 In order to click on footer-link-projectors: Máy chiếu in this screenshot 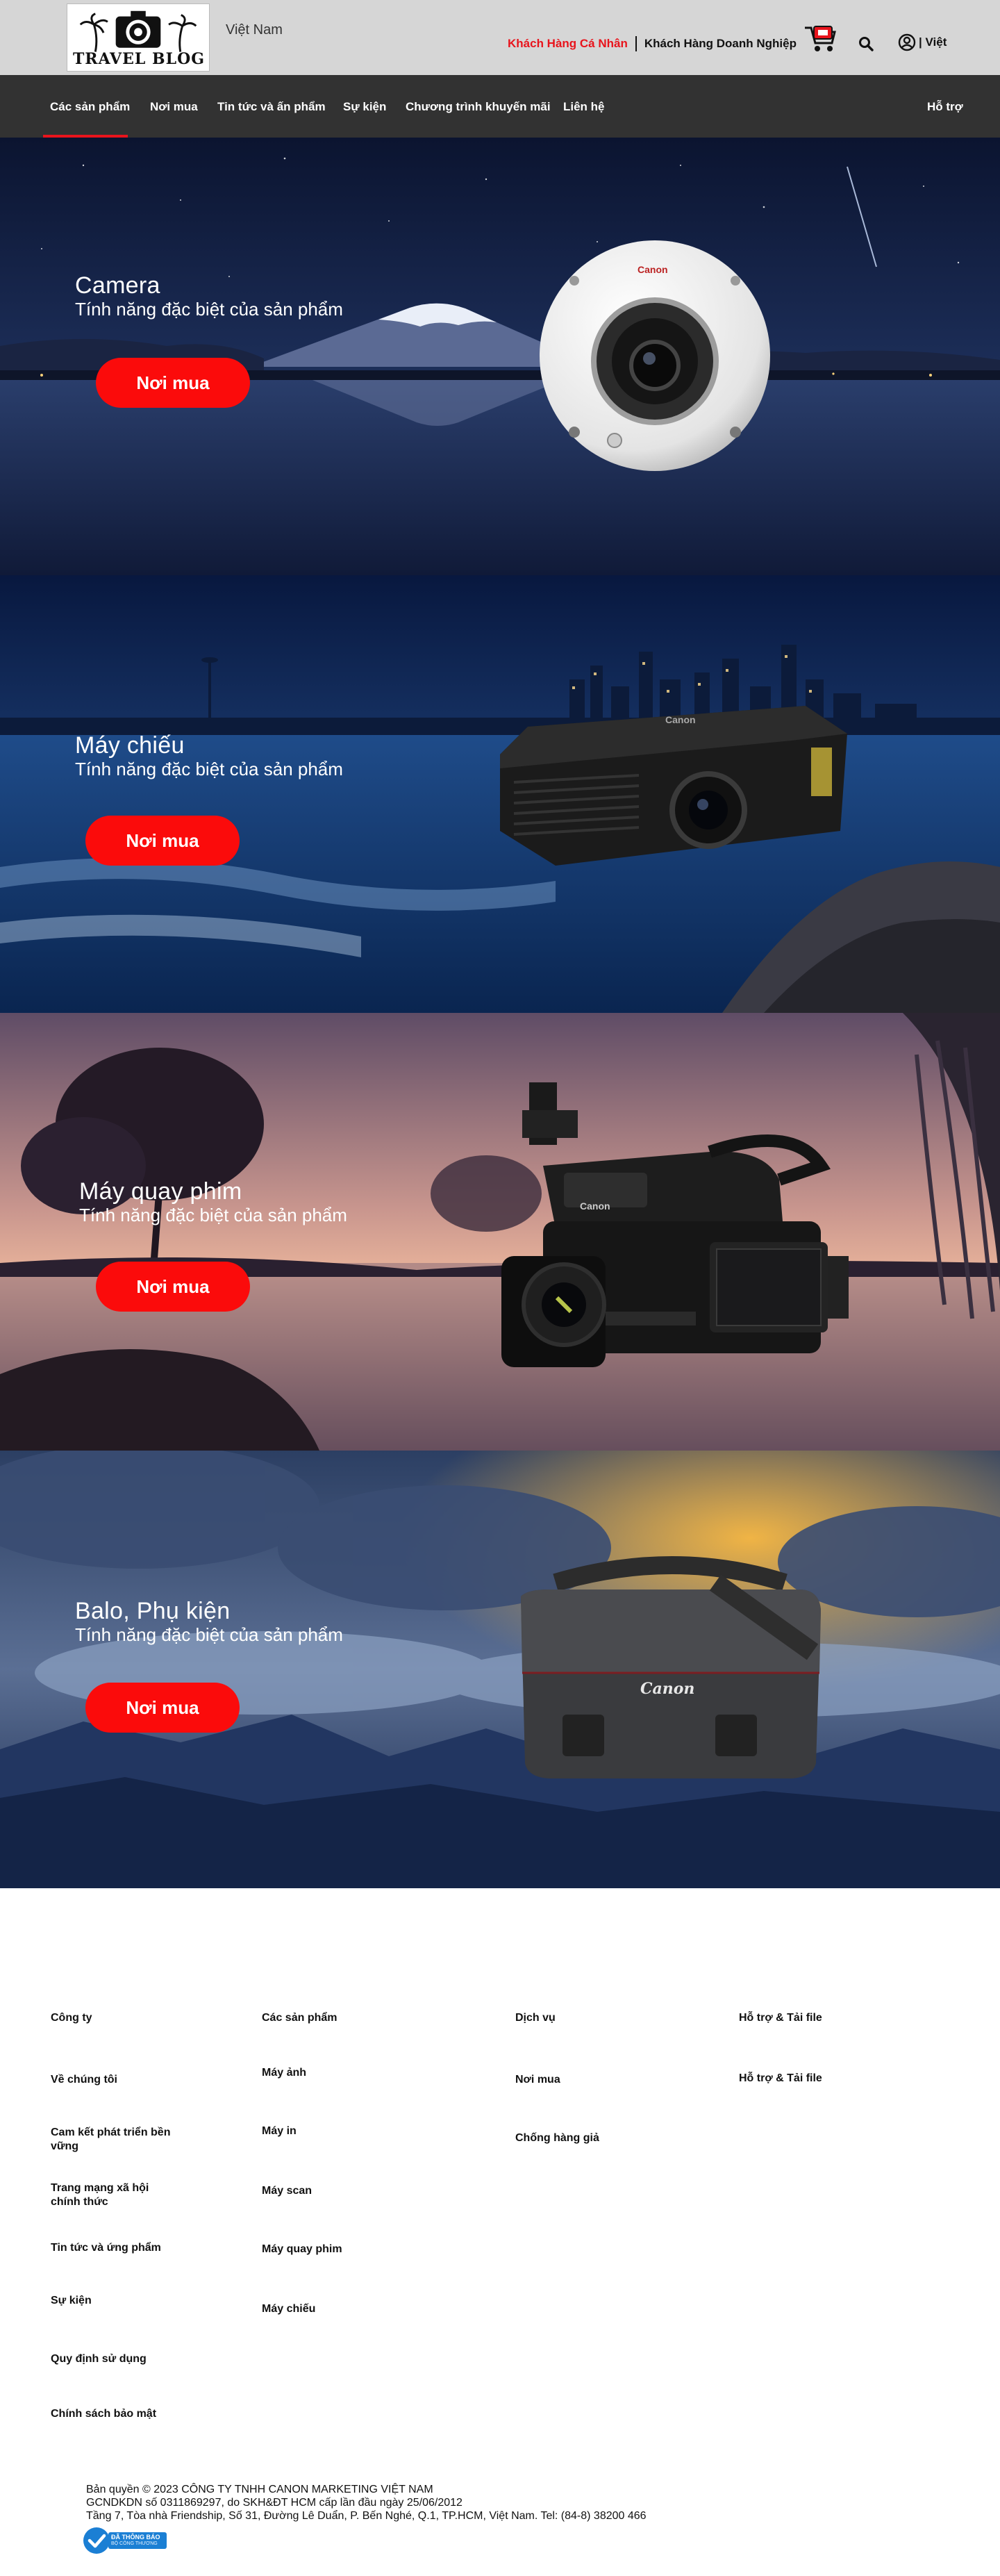, I will do `click(288, 2309)`.